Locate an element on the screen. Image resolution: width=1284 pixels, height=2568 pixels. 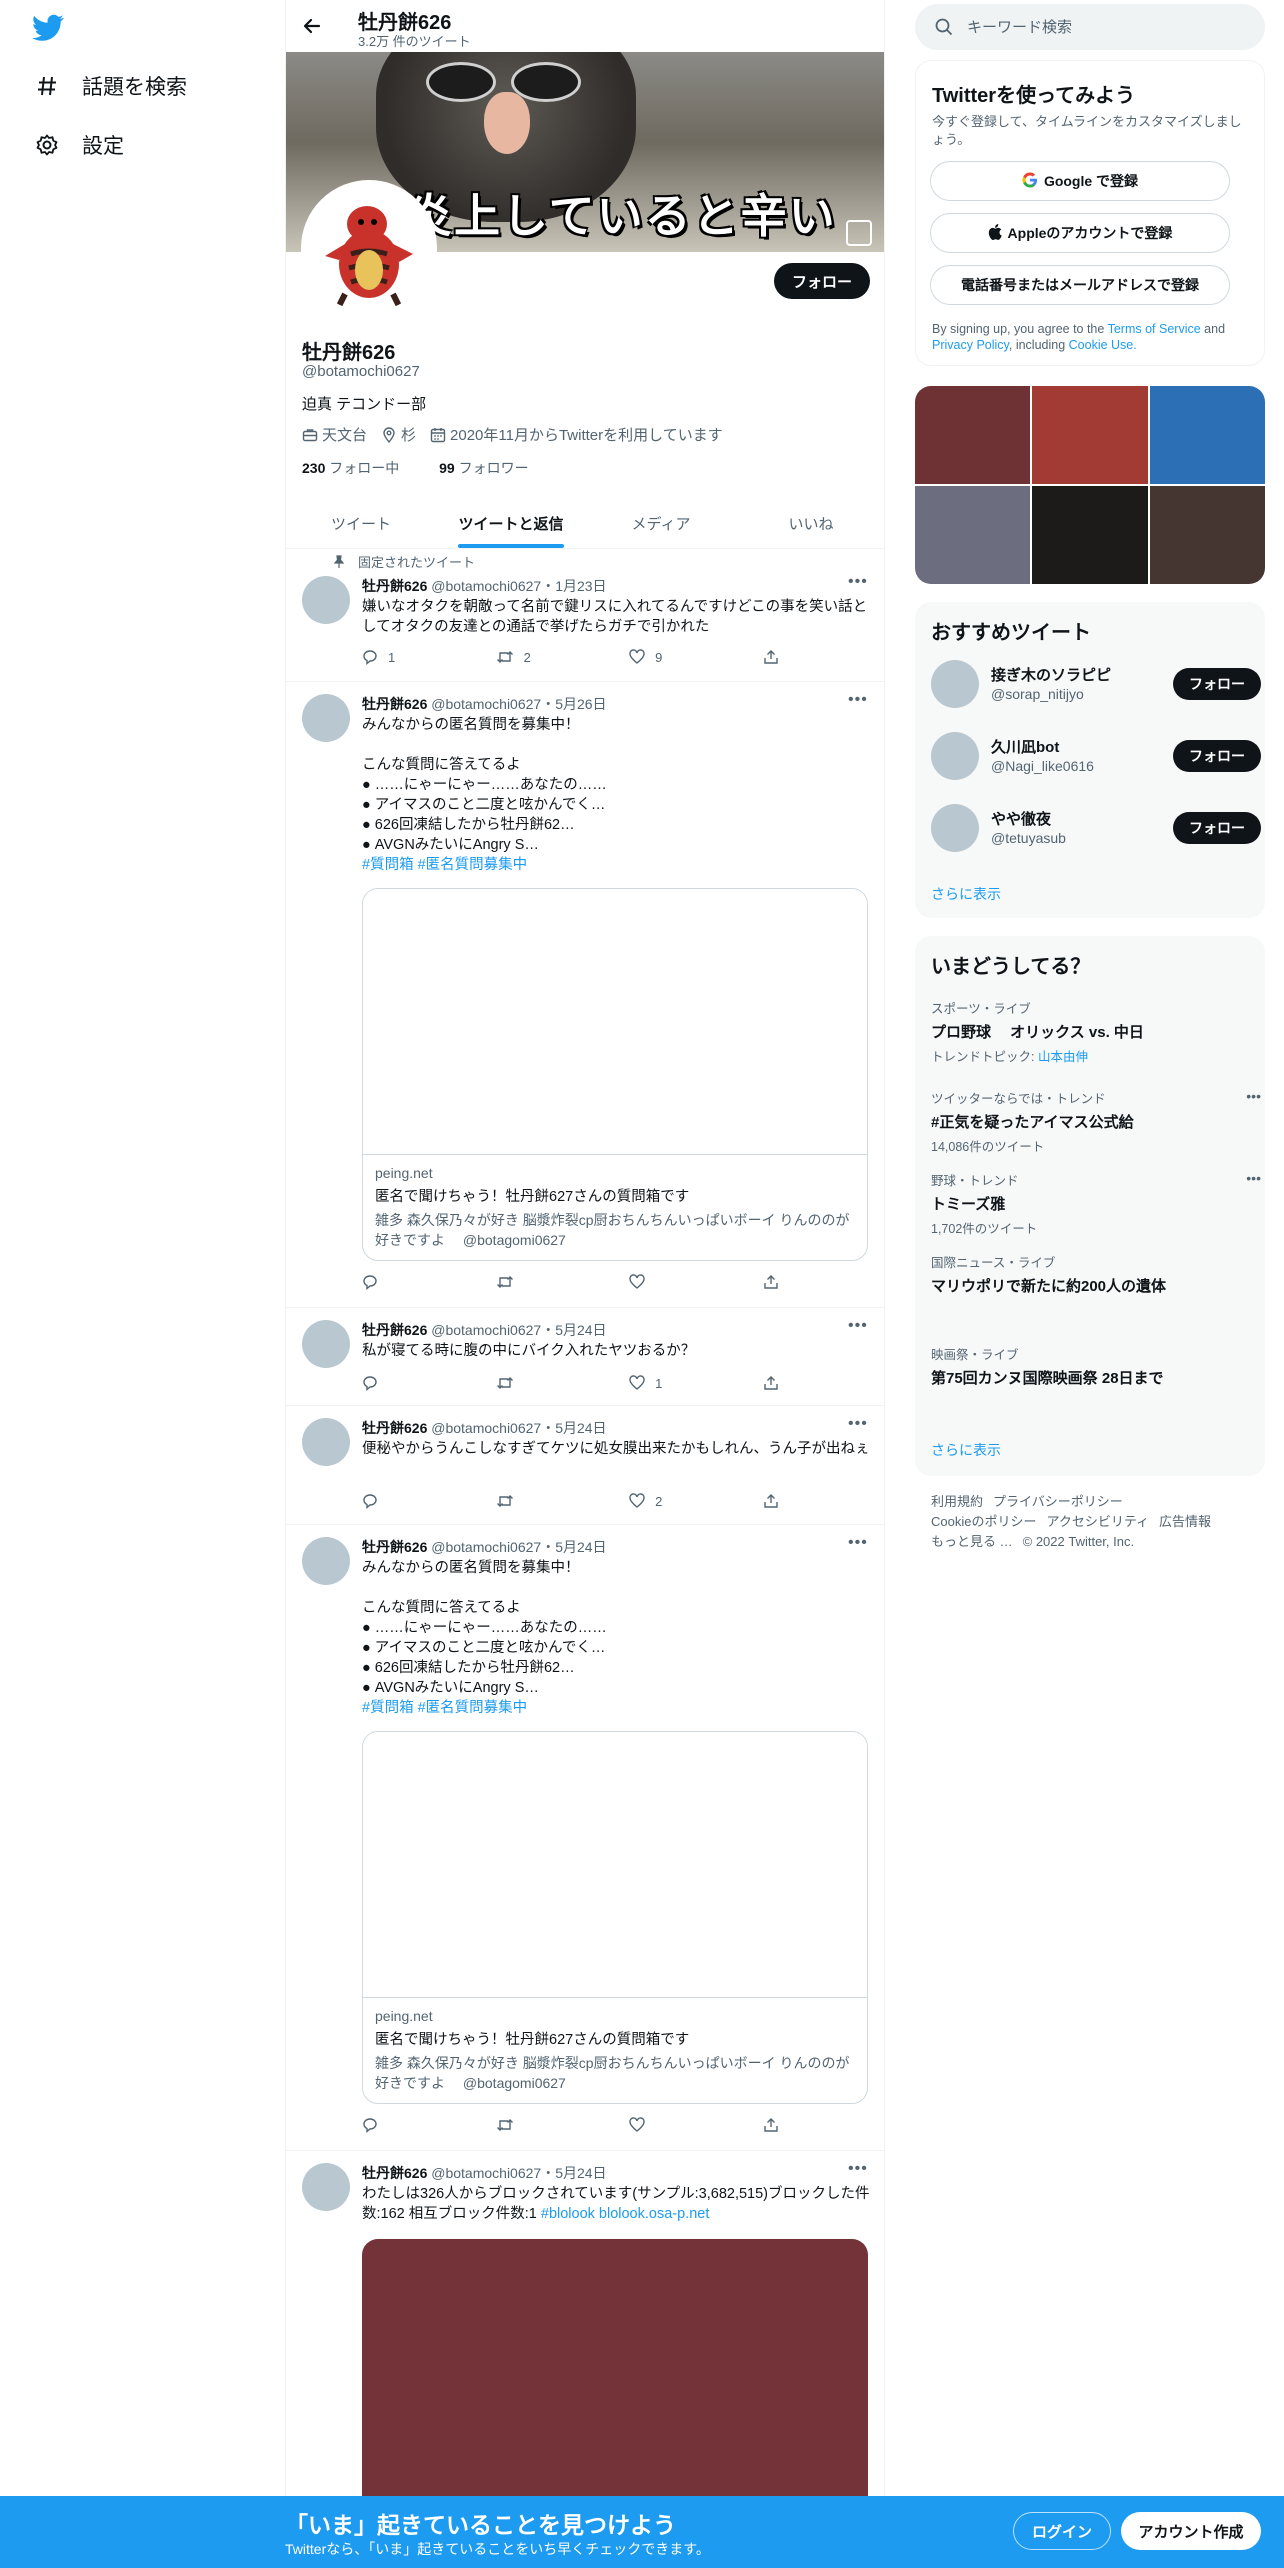
back-arrow-icon is located at coordinates (312, 26).